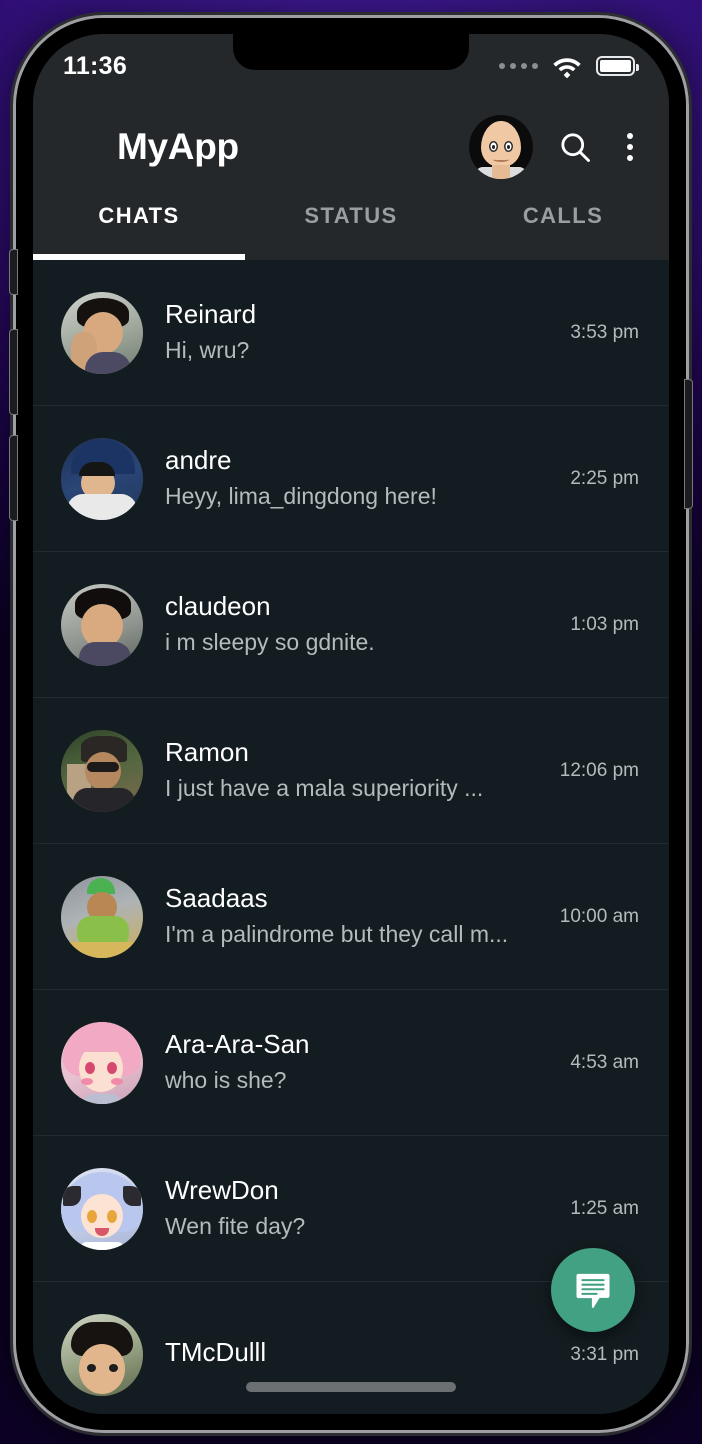 Image resolution: width=702 pixels, height=1444 pixels. What do you see at coordinates (235, 1226) in the screenshot?
I see `chat-message: Wen fite day?` at bounding box center [235, 1226].